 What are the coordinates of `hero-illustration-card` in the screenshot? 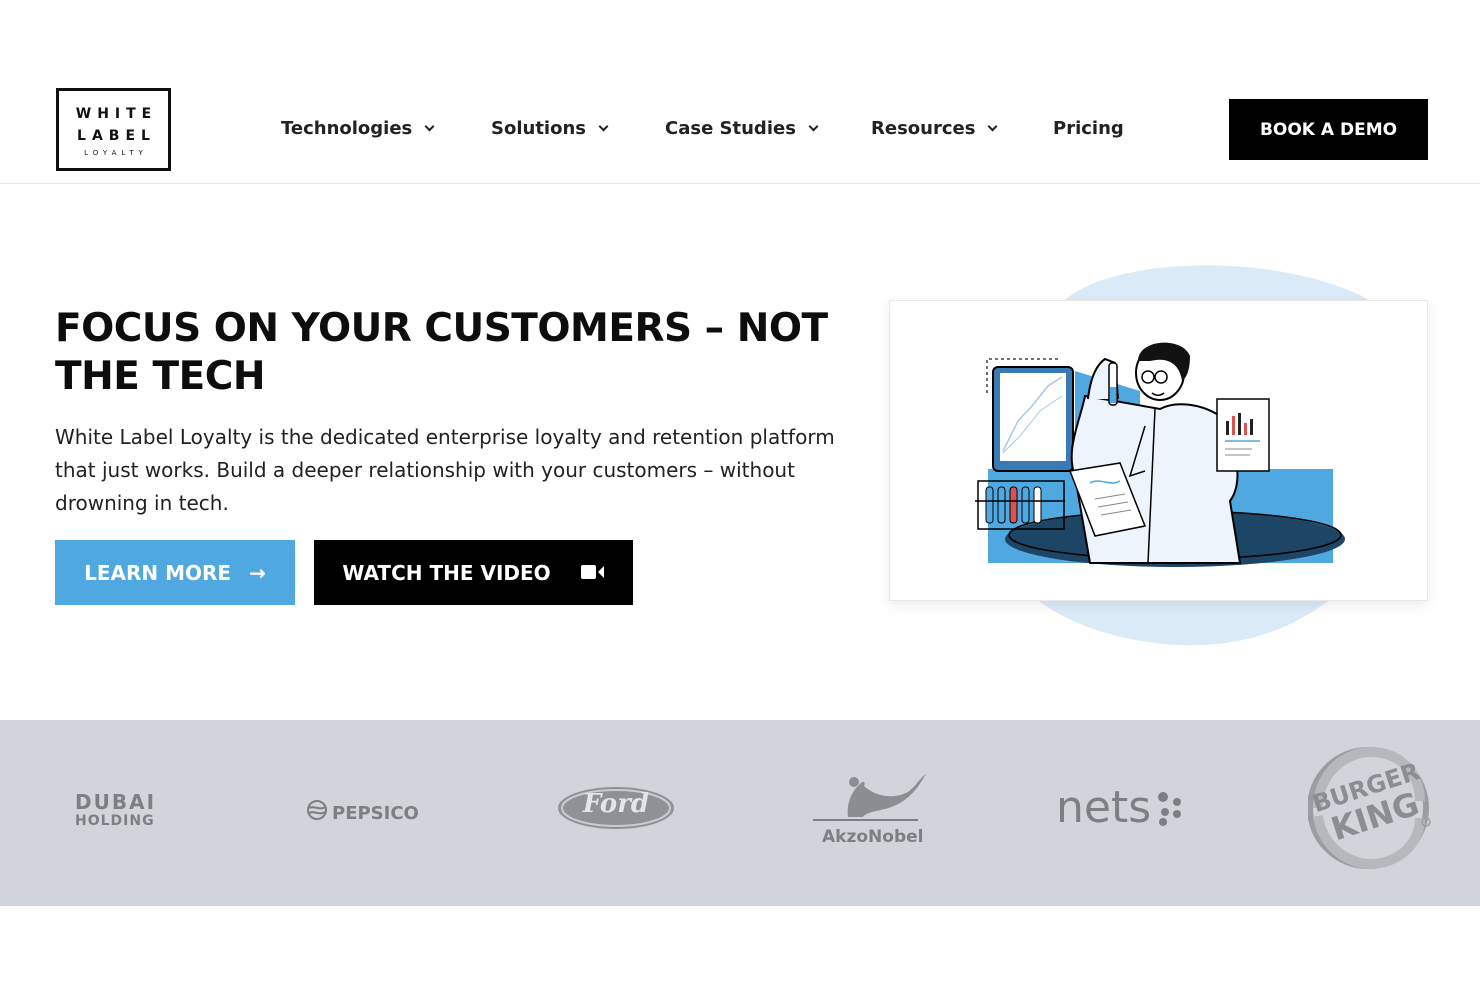 It's located at (1158, 450).